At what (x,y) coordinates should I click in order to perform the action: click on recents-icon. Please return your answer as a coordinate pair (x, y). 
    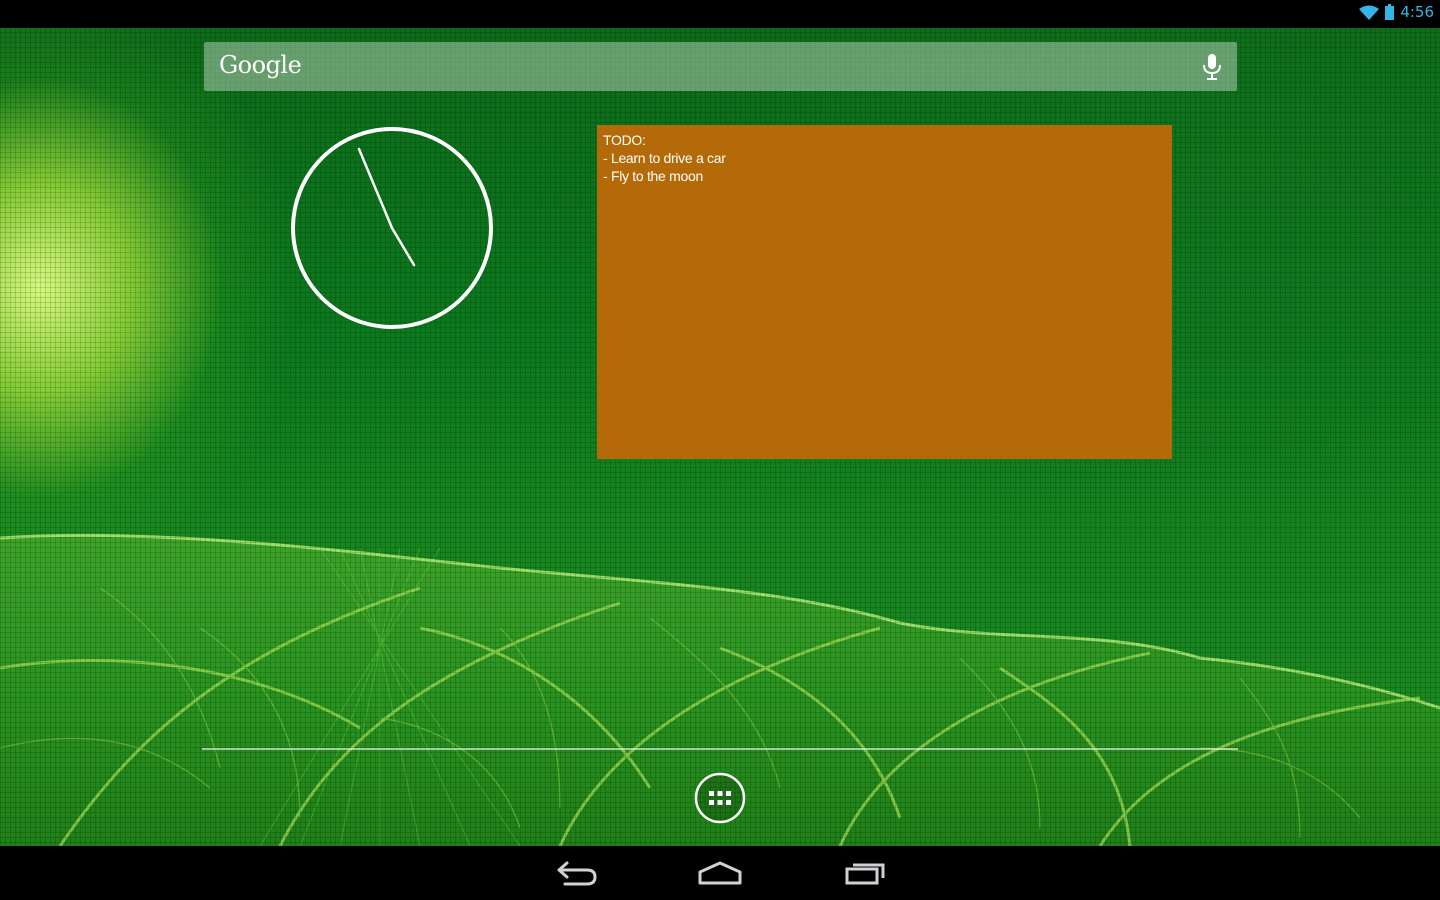
    Looking at the image, I should click on (866, 873).